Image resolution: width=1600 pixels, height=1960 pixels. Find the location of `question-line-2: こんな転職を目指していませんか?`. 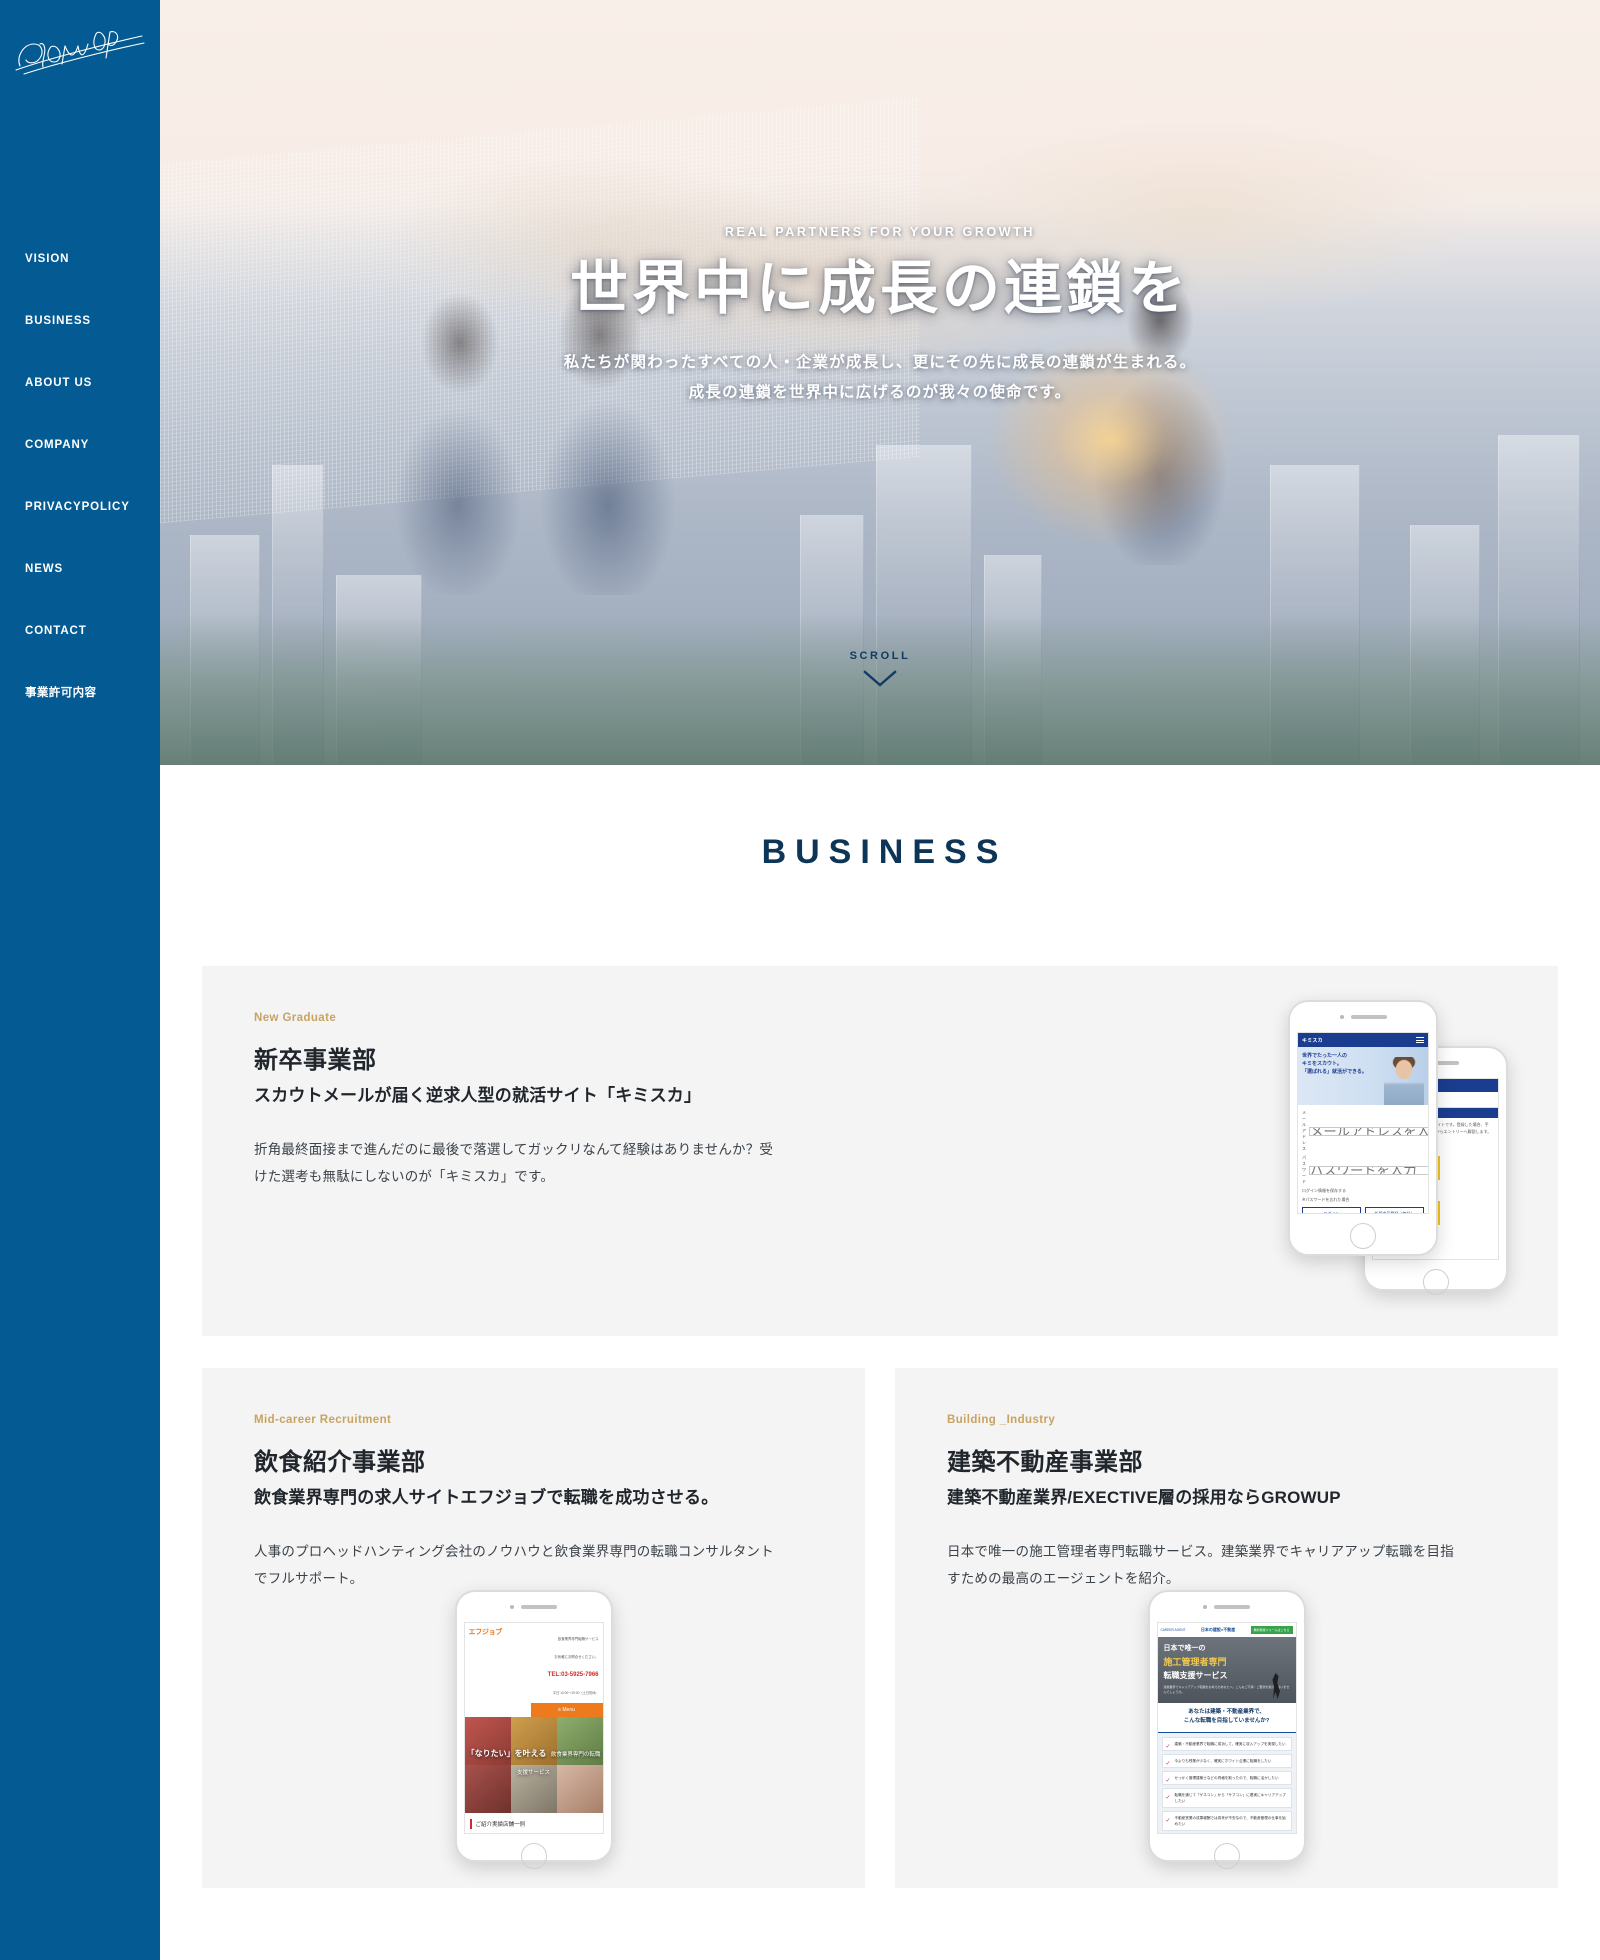

question-line-2: こんな転職を目指していませんか? is located at coordinates (1226, 1721).